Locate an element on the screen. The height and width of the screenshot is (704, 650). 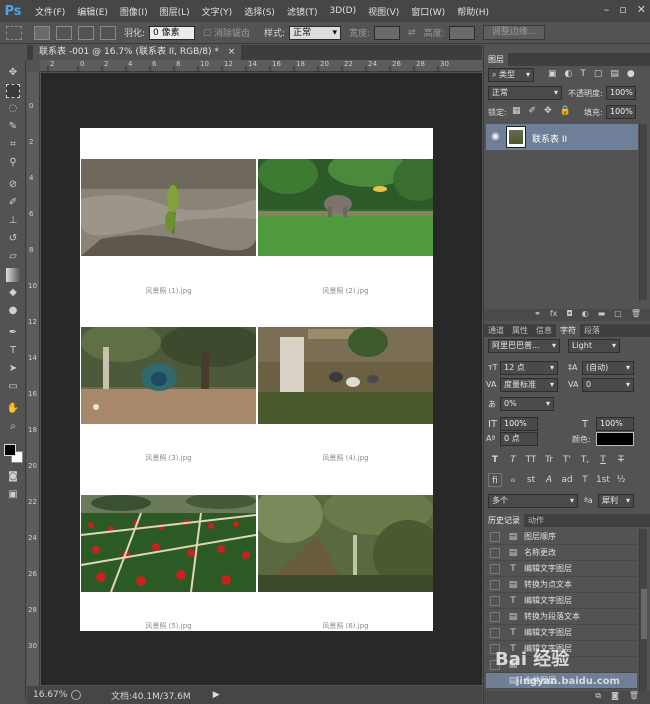
swap-icon: ⇄ is located at coordinates (412, 33).